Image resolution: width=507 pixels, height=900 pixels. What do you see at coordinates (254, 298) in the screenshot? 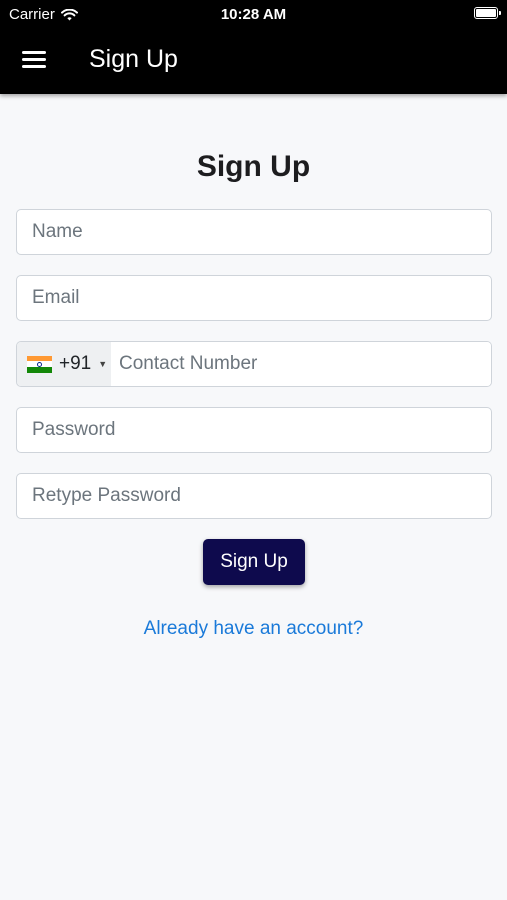
I see `email-field` at bounding box center [254, 298].